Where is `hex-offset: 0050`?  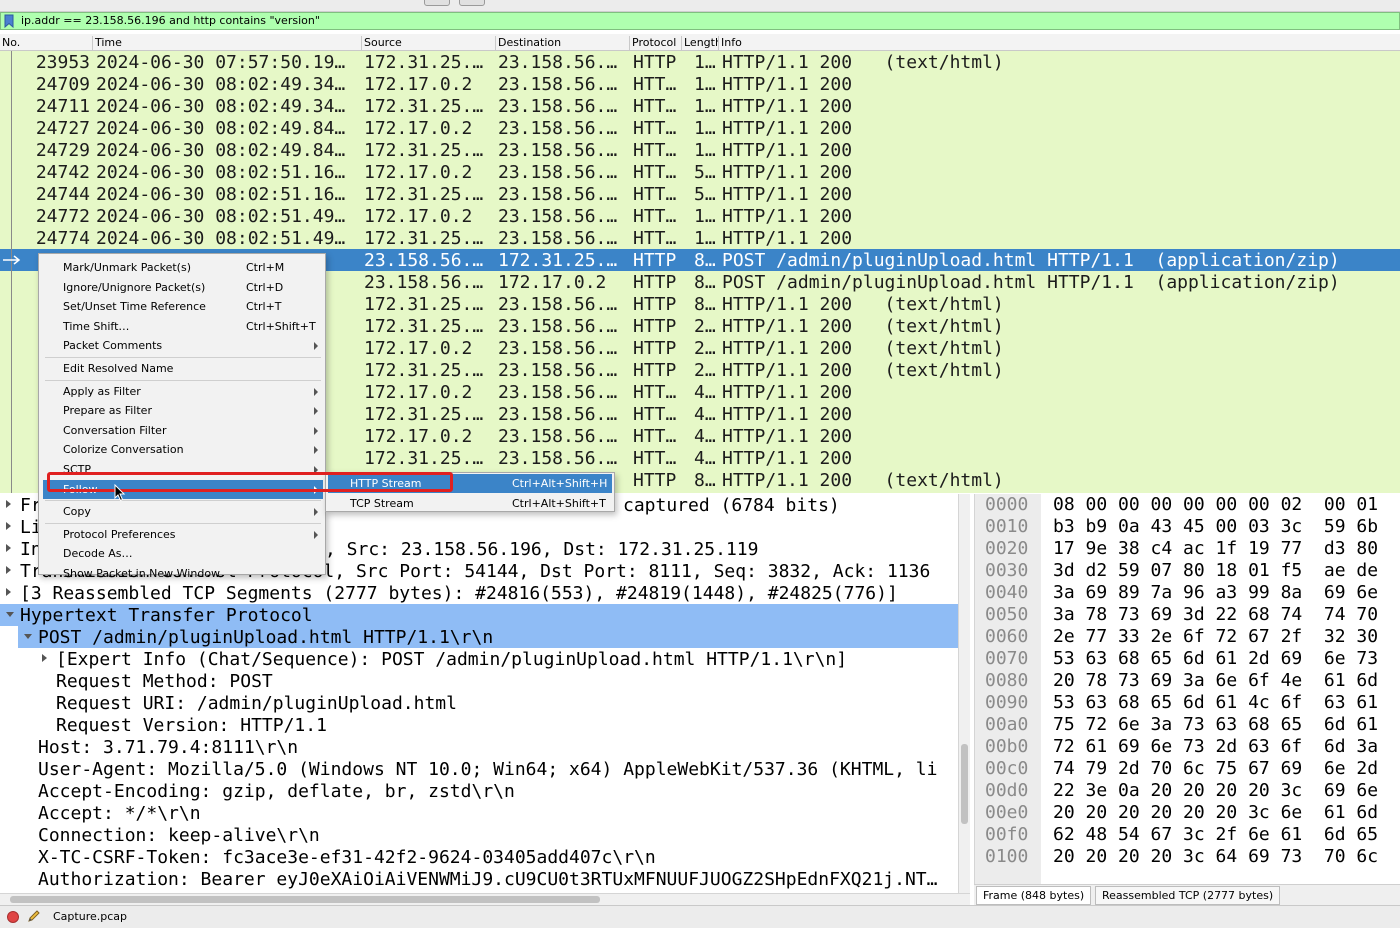 hex-offset: 0050 is located at coordinates (1007, 614).